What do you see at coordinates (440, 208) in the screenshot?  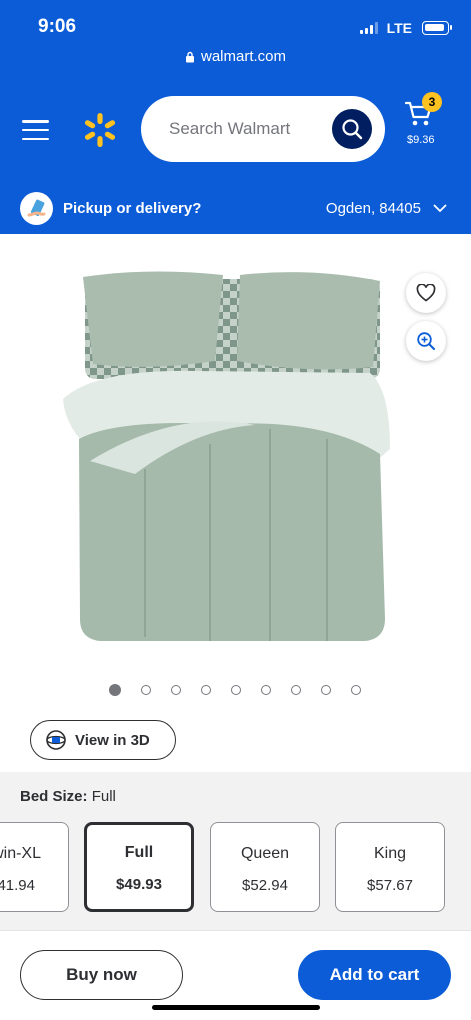 I see `chevron-down-icon` at bounding box center [440, 208].